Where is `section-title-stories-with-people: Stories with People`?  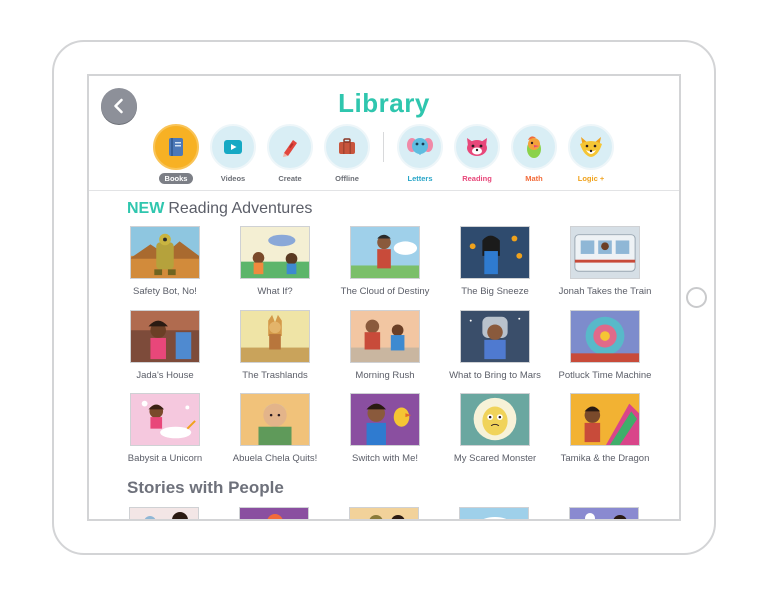
section-title-stories-with-people: Stories with People is located at coordinates (205, 487).